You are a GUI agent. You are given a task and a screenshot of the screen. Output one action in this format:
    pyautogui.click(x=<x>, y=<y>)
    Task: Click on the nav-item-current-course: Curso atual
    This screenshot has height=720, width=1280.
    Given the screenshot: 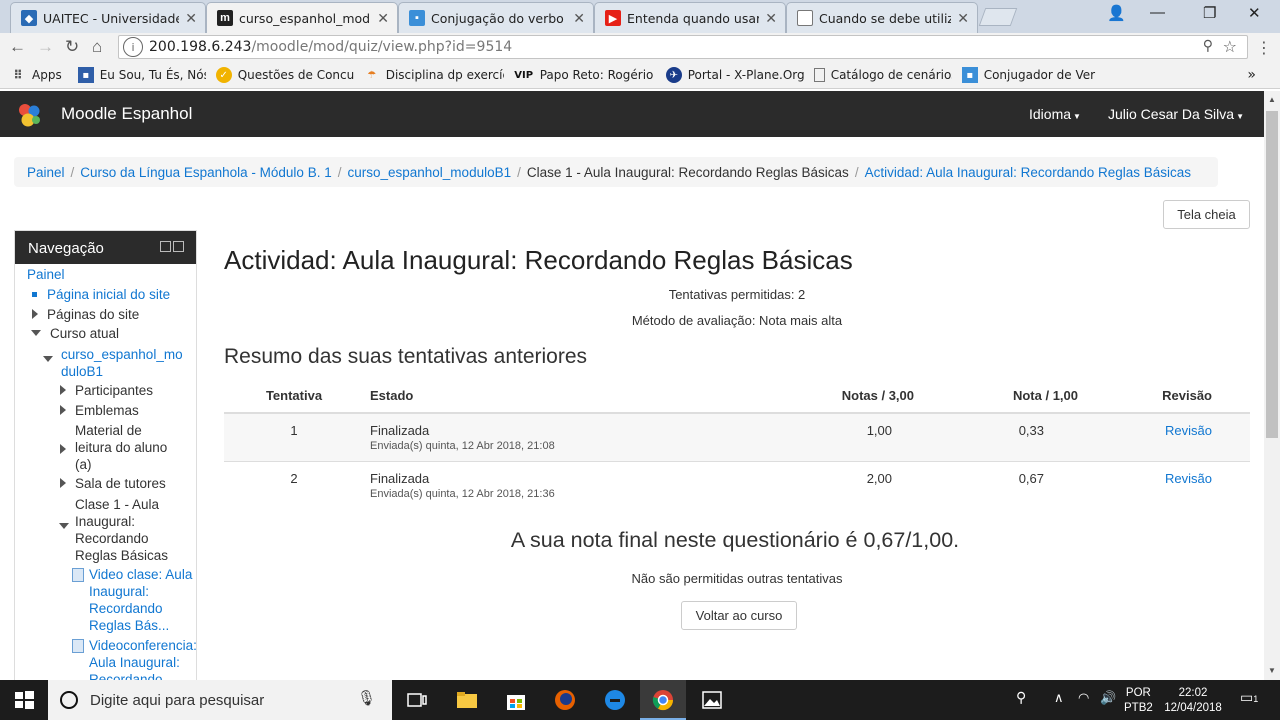 What is the action you would take?
    pyautogui.click(x=75, y=333)
    